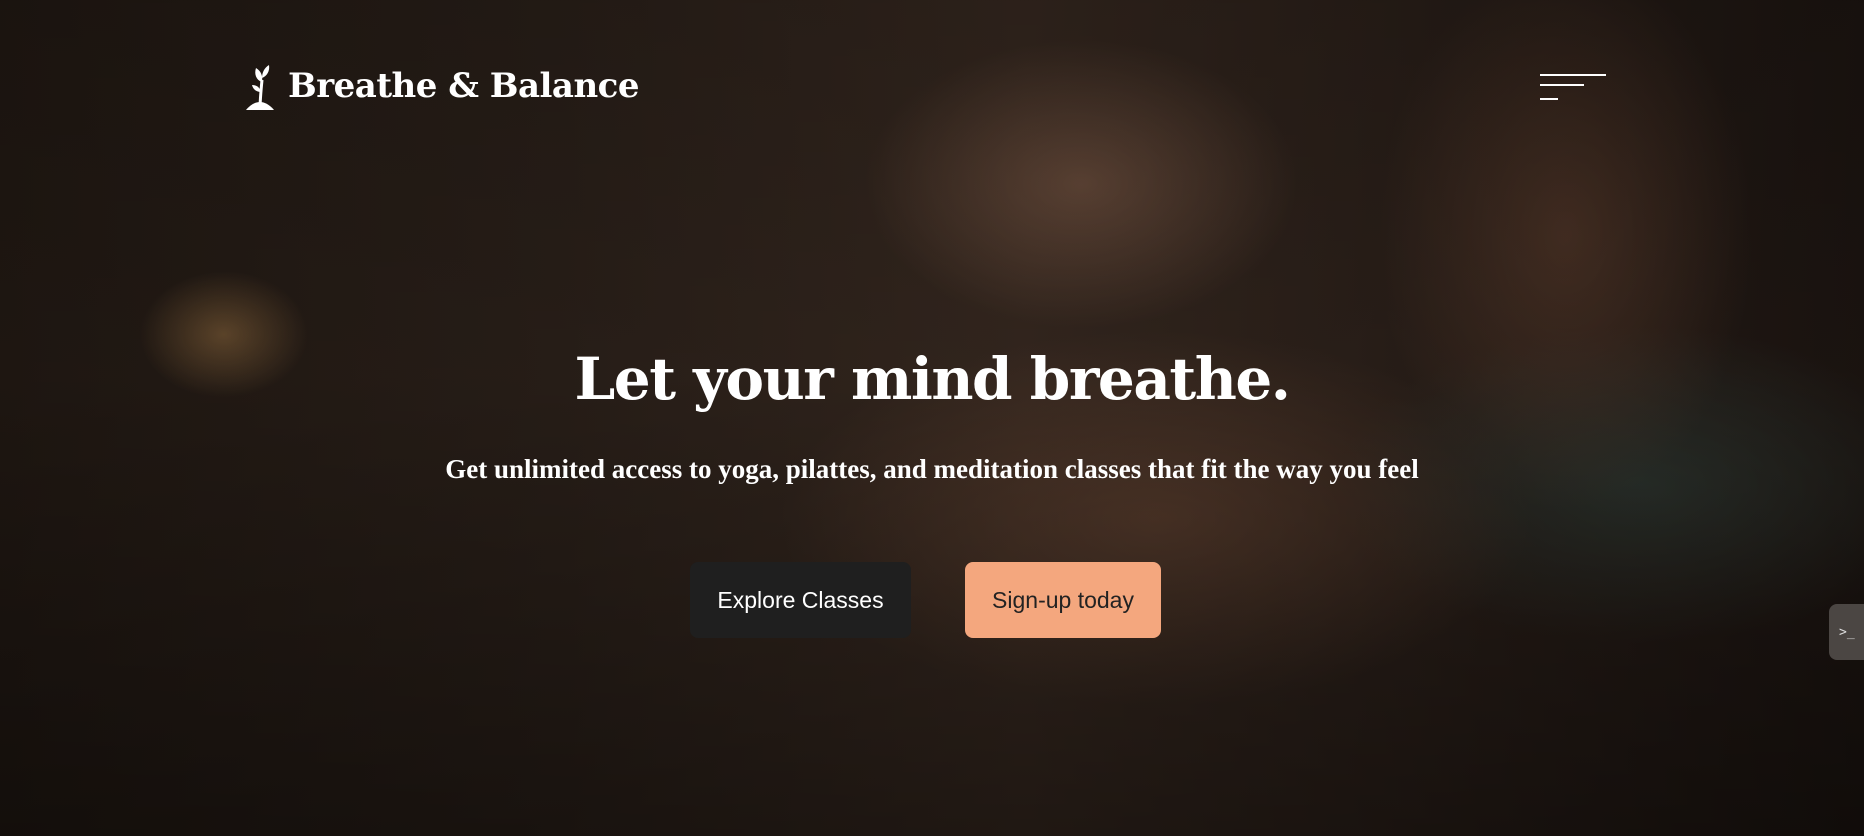 This screenshot has width=1864, height=836. I want to click on brand-name: Breathe & Balance, so click(464, 86).